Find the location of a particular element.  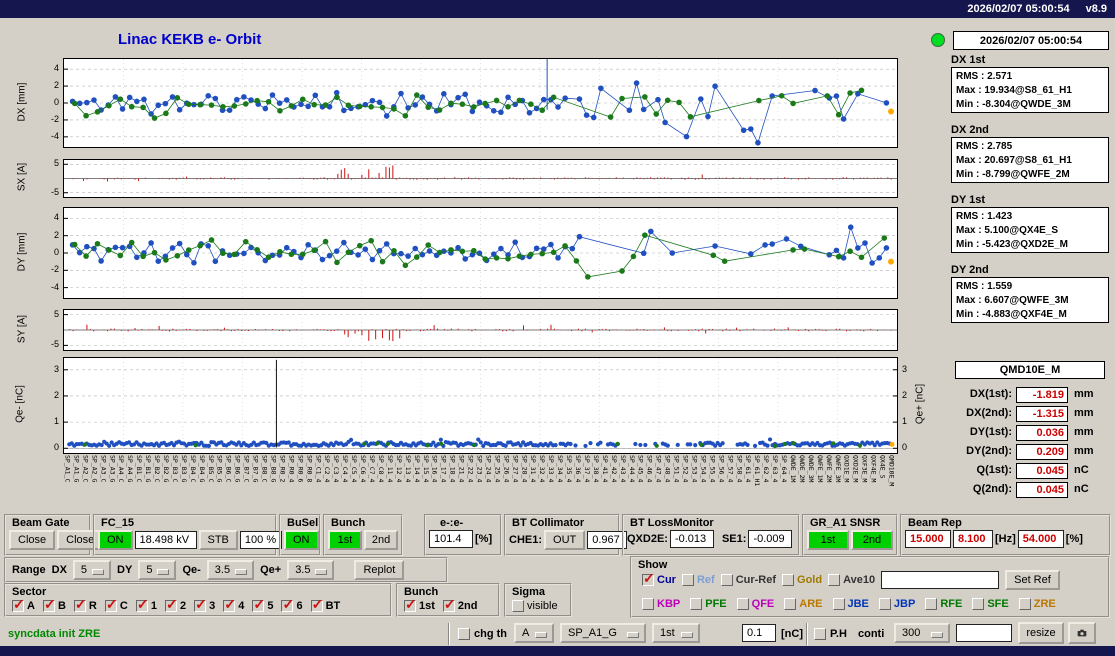

show-jbp-checkbox is located at coordinates (884, 604).